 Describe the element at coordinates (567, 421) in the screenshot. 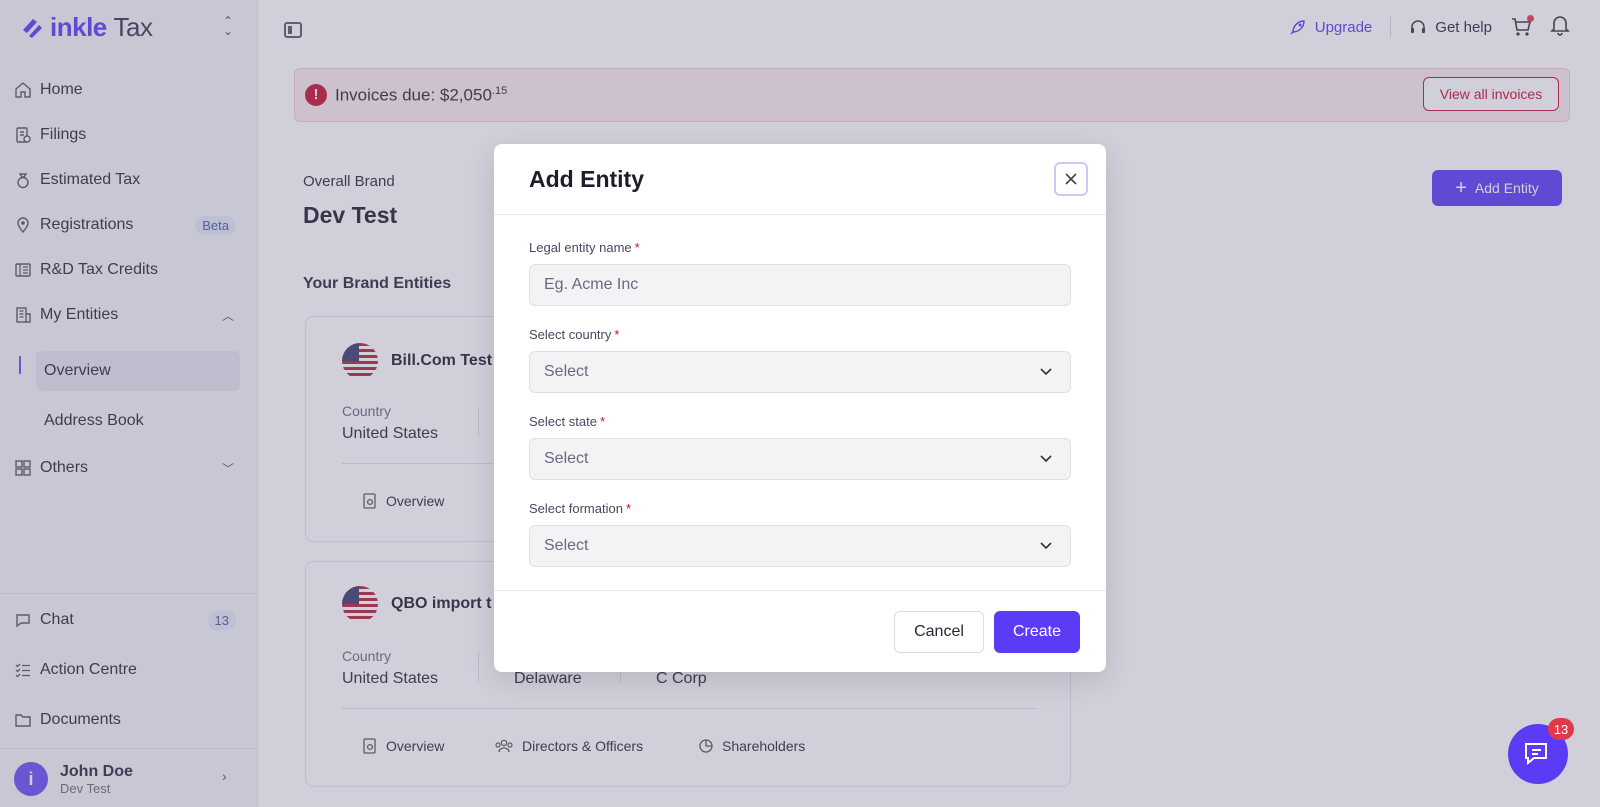

I see `state-select-label: Select state *` at that location.